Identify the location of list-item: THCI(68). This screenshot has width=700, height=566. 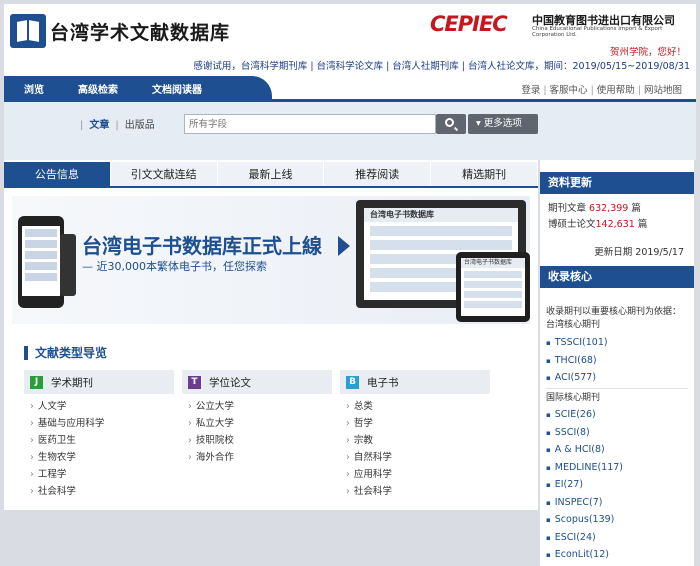
(577, 361).